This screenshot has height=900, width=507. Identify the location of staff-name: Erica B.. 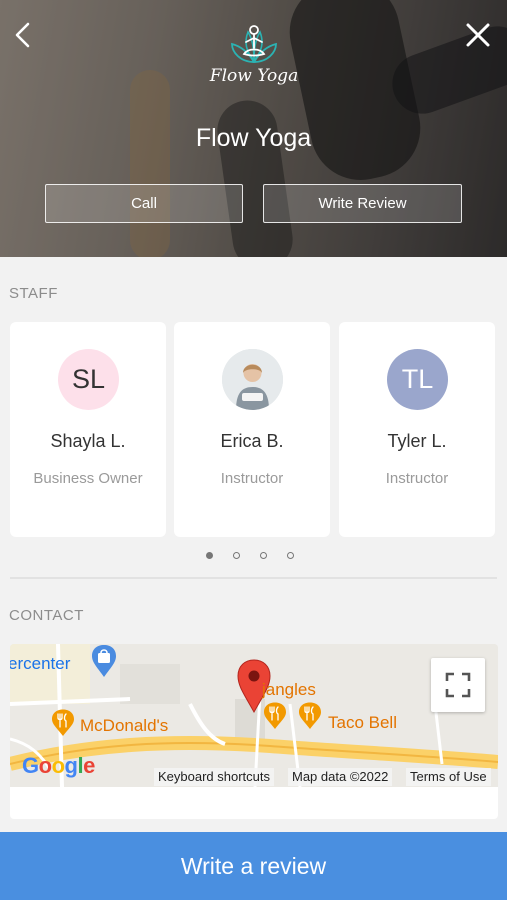
(252, 441).